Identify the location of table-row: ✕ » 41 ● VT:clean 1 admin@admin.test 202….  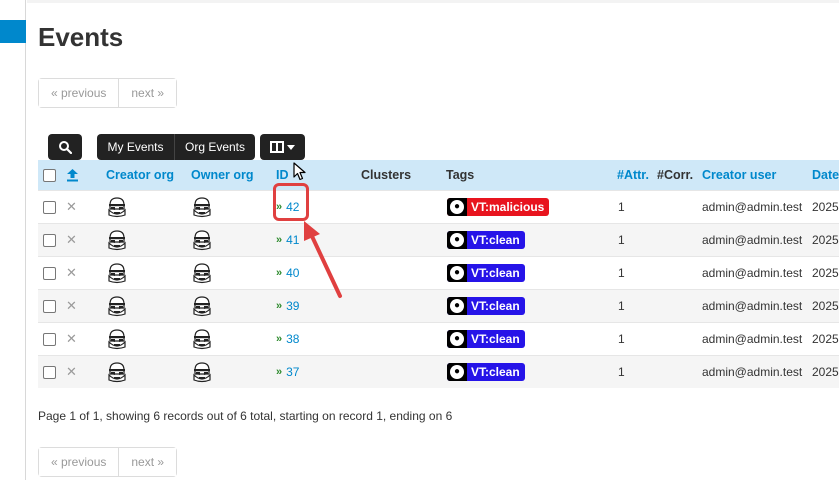
(438, 239).